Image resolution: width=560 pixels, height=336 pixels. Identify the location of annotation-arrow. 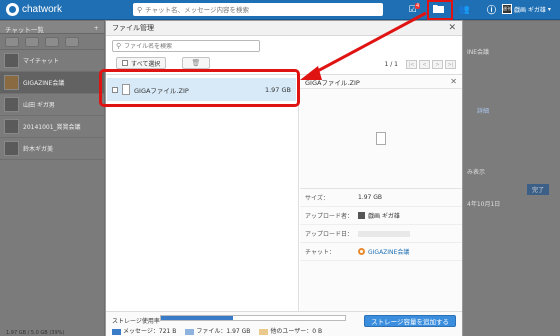
(363, 45).